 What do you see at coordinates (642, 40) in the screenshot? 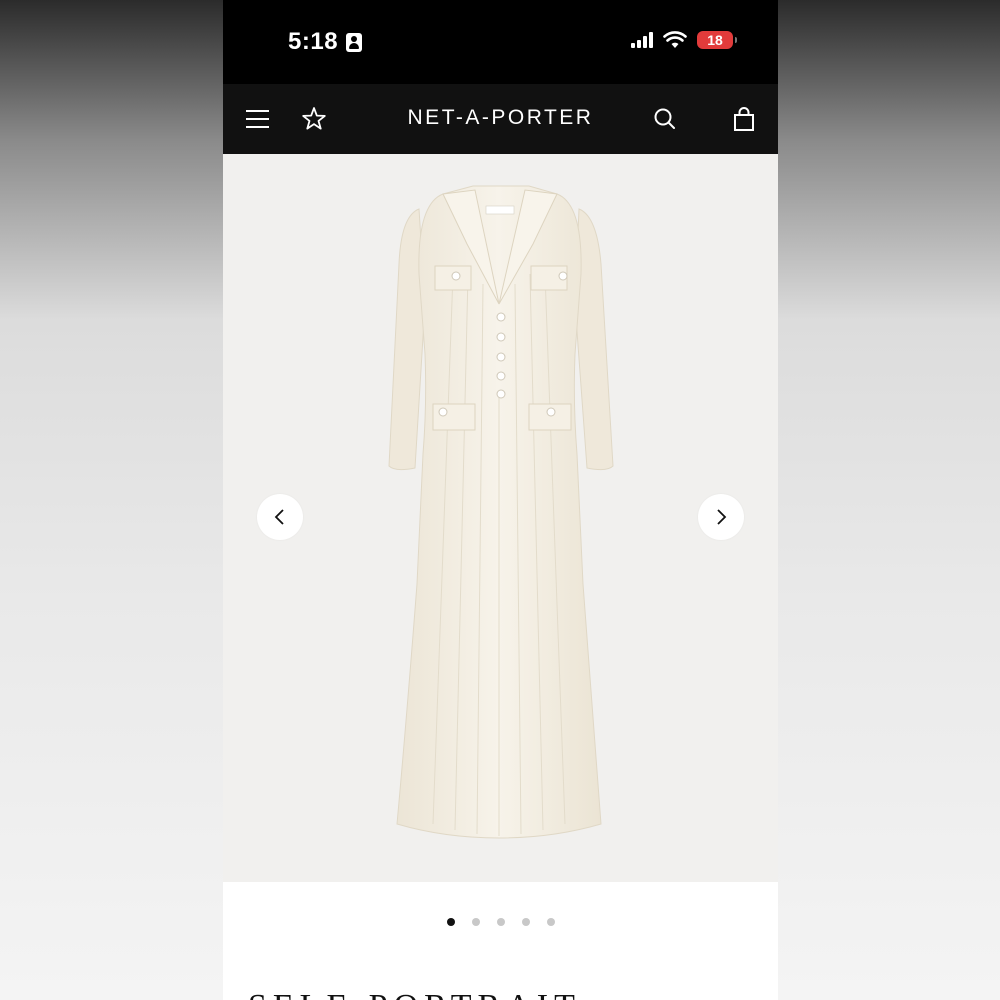
I see `cellular-signal-icon` at bounding box center [642, 40].